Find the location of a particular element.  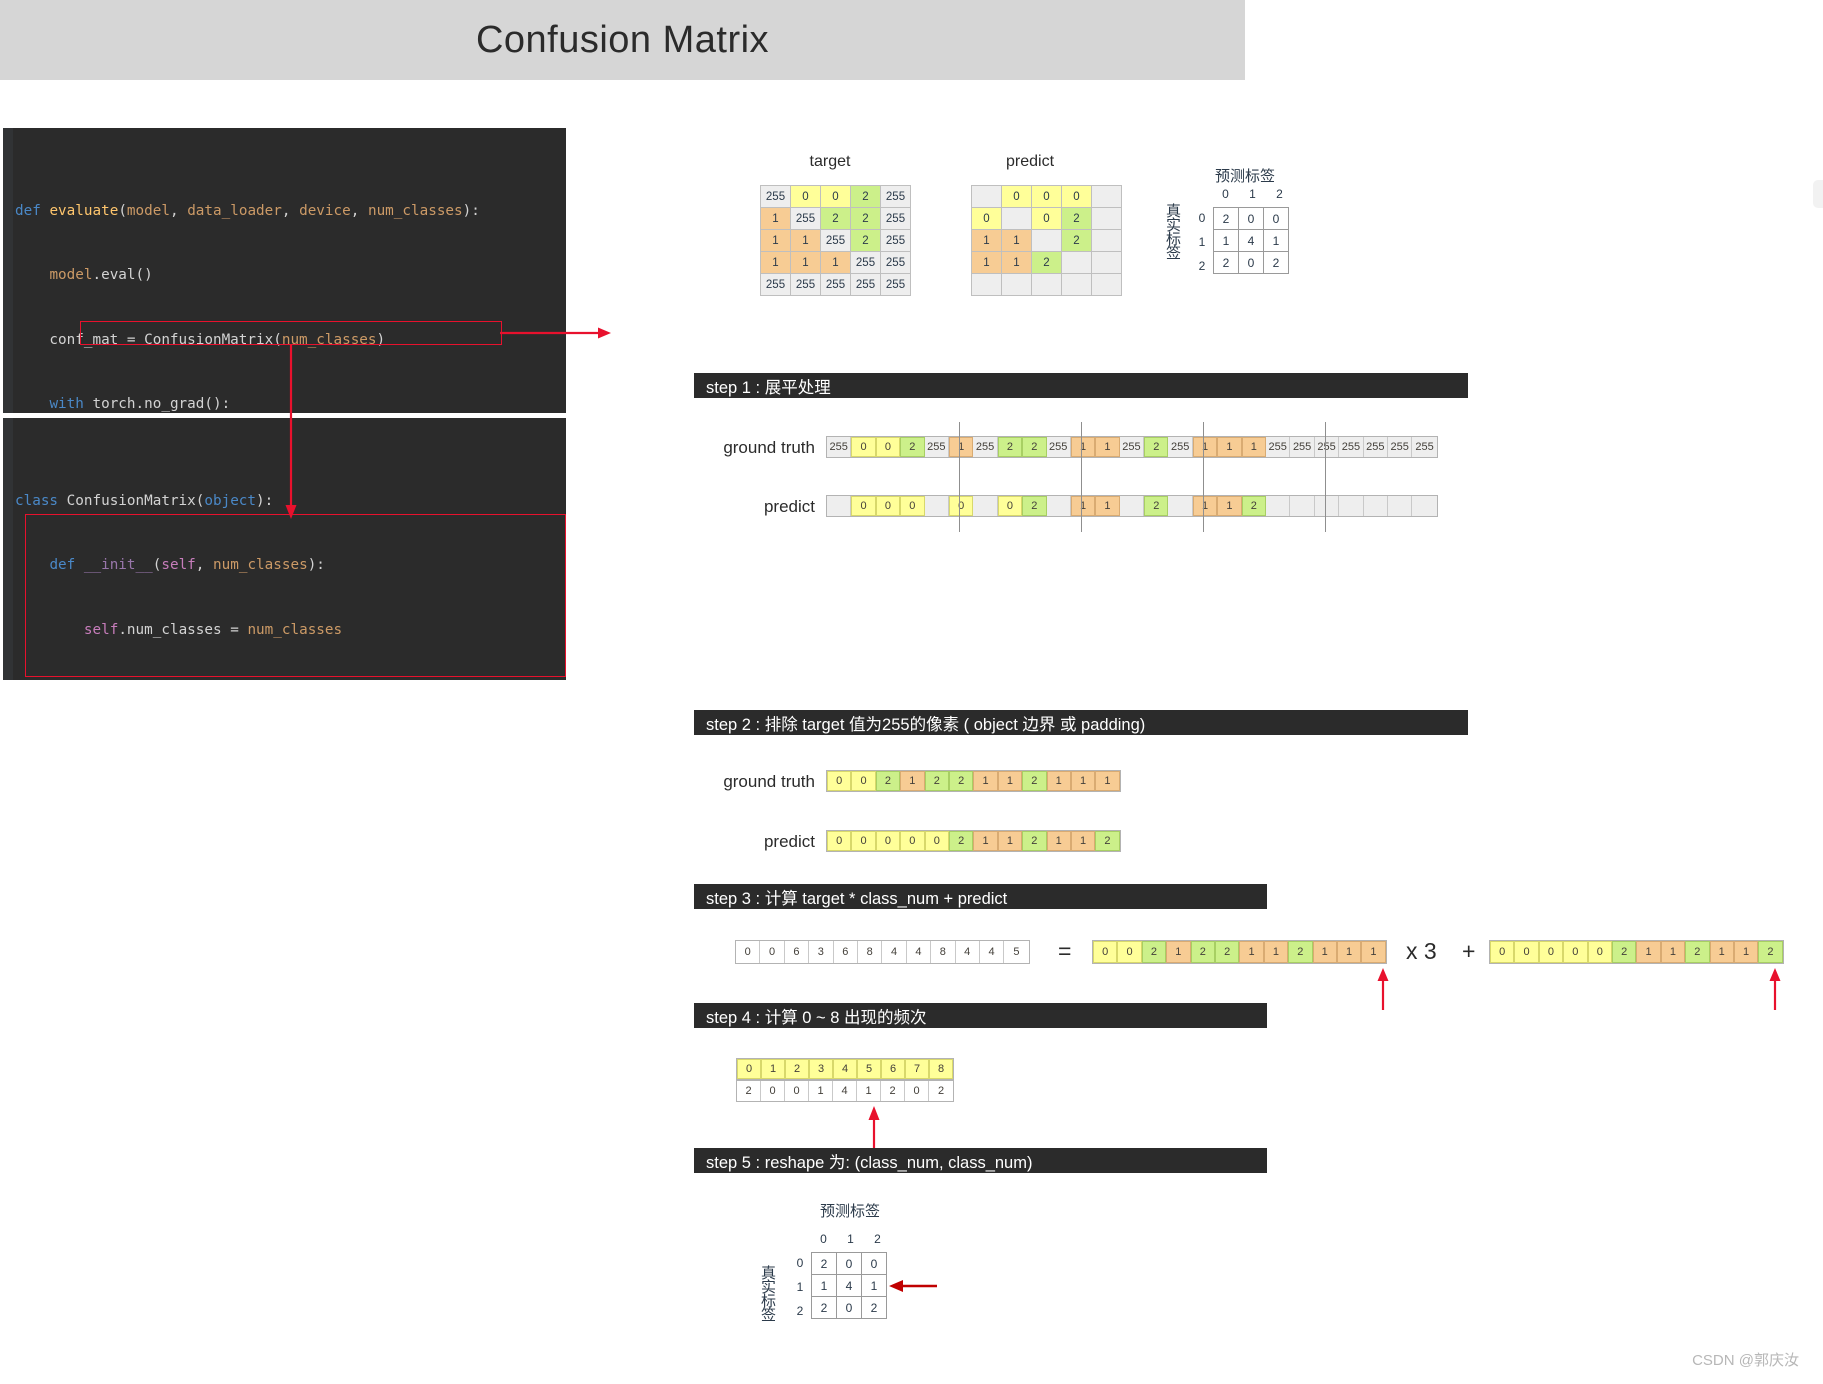

step3-equals-sign: = is located at coordinates (1065, 951).